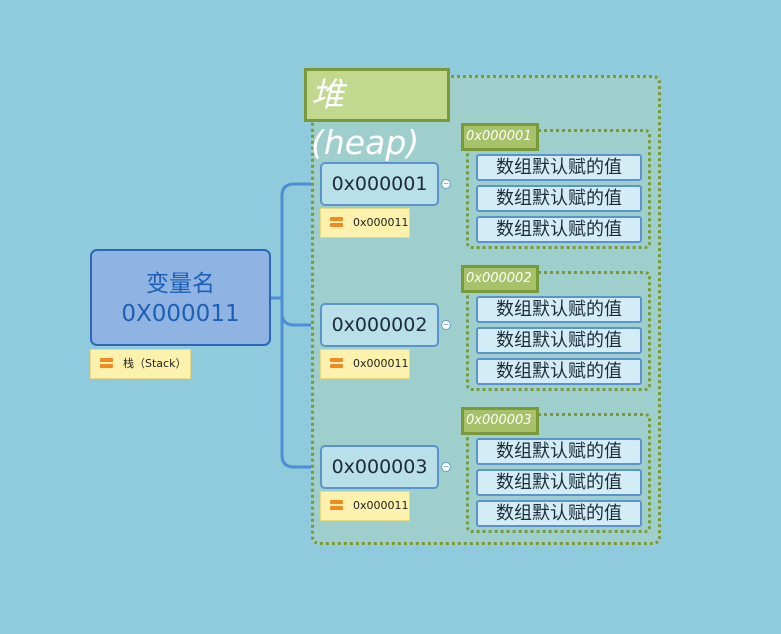  I want to click on address-note-1: 0x000011, so click(365, 223).